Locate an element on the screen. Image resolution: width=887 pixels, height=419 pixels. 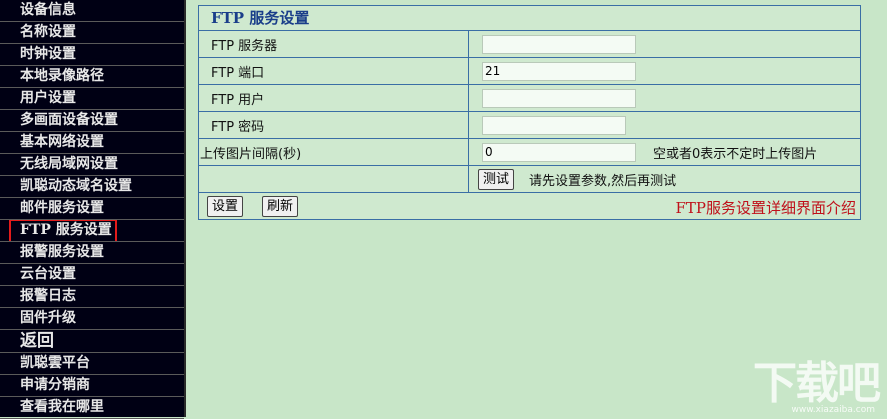
test-row: 测试 请先设置参数,然后再测试 is located at coordinates (529, 179).